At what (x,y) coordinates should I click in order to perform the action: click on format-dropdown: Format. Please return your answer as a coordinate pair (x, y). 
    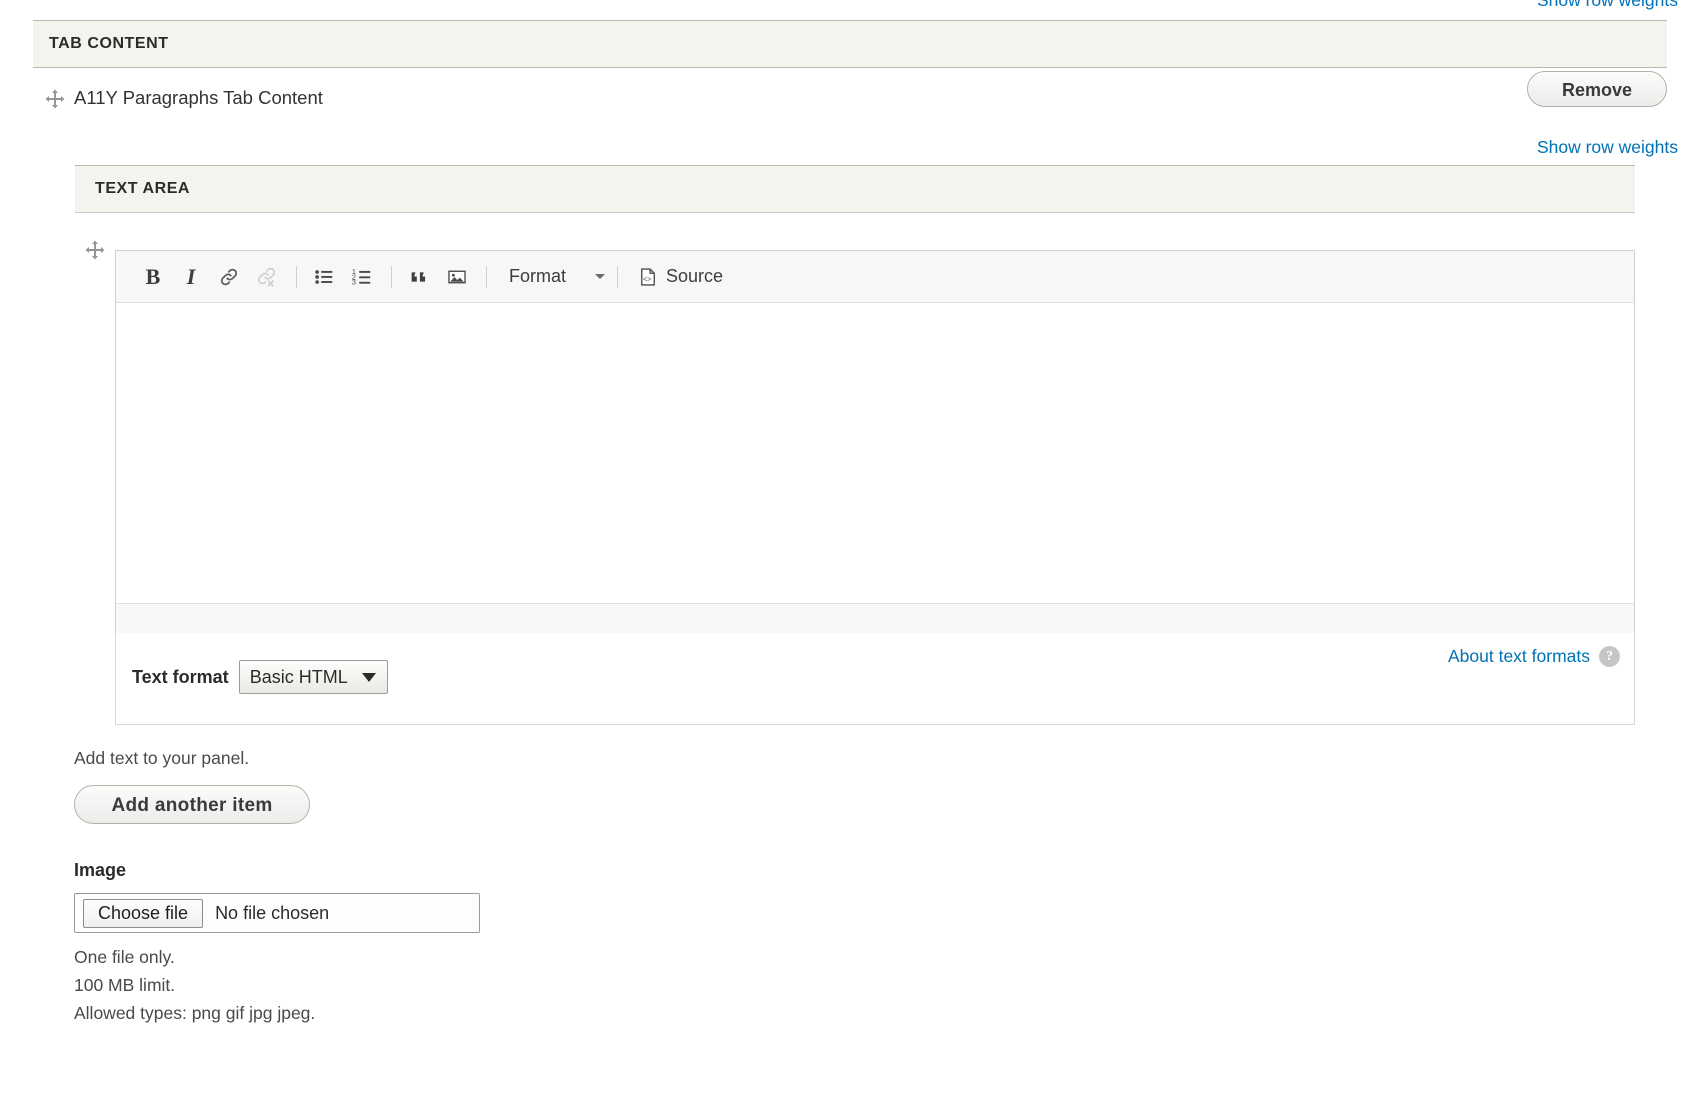
    Looking at the image, I should click on (555, 277).